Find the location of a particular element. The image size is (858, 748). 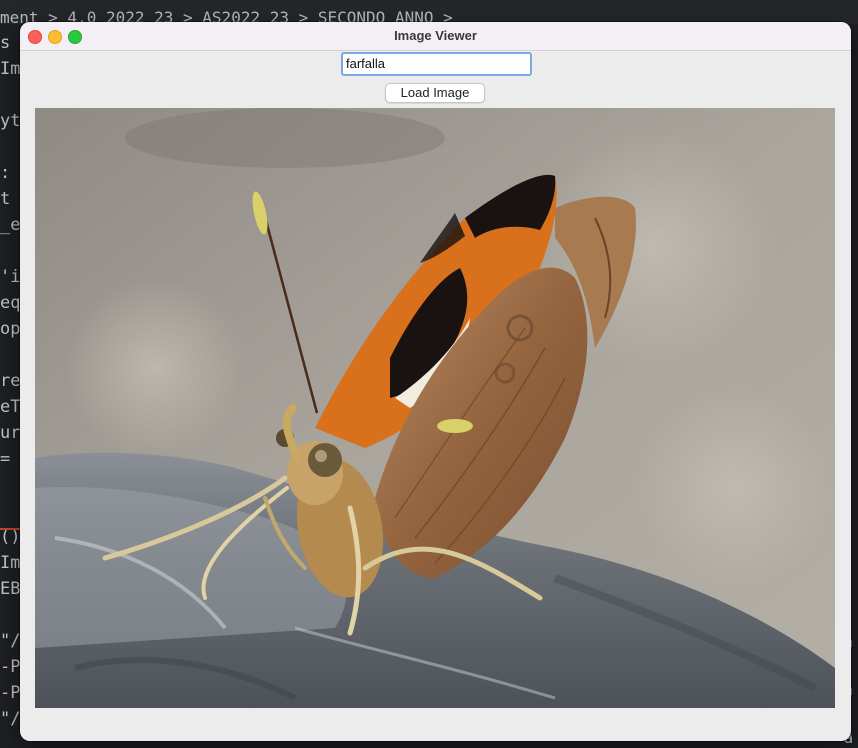

title-bar: Image Viewer is located at coordinates (435, 36).